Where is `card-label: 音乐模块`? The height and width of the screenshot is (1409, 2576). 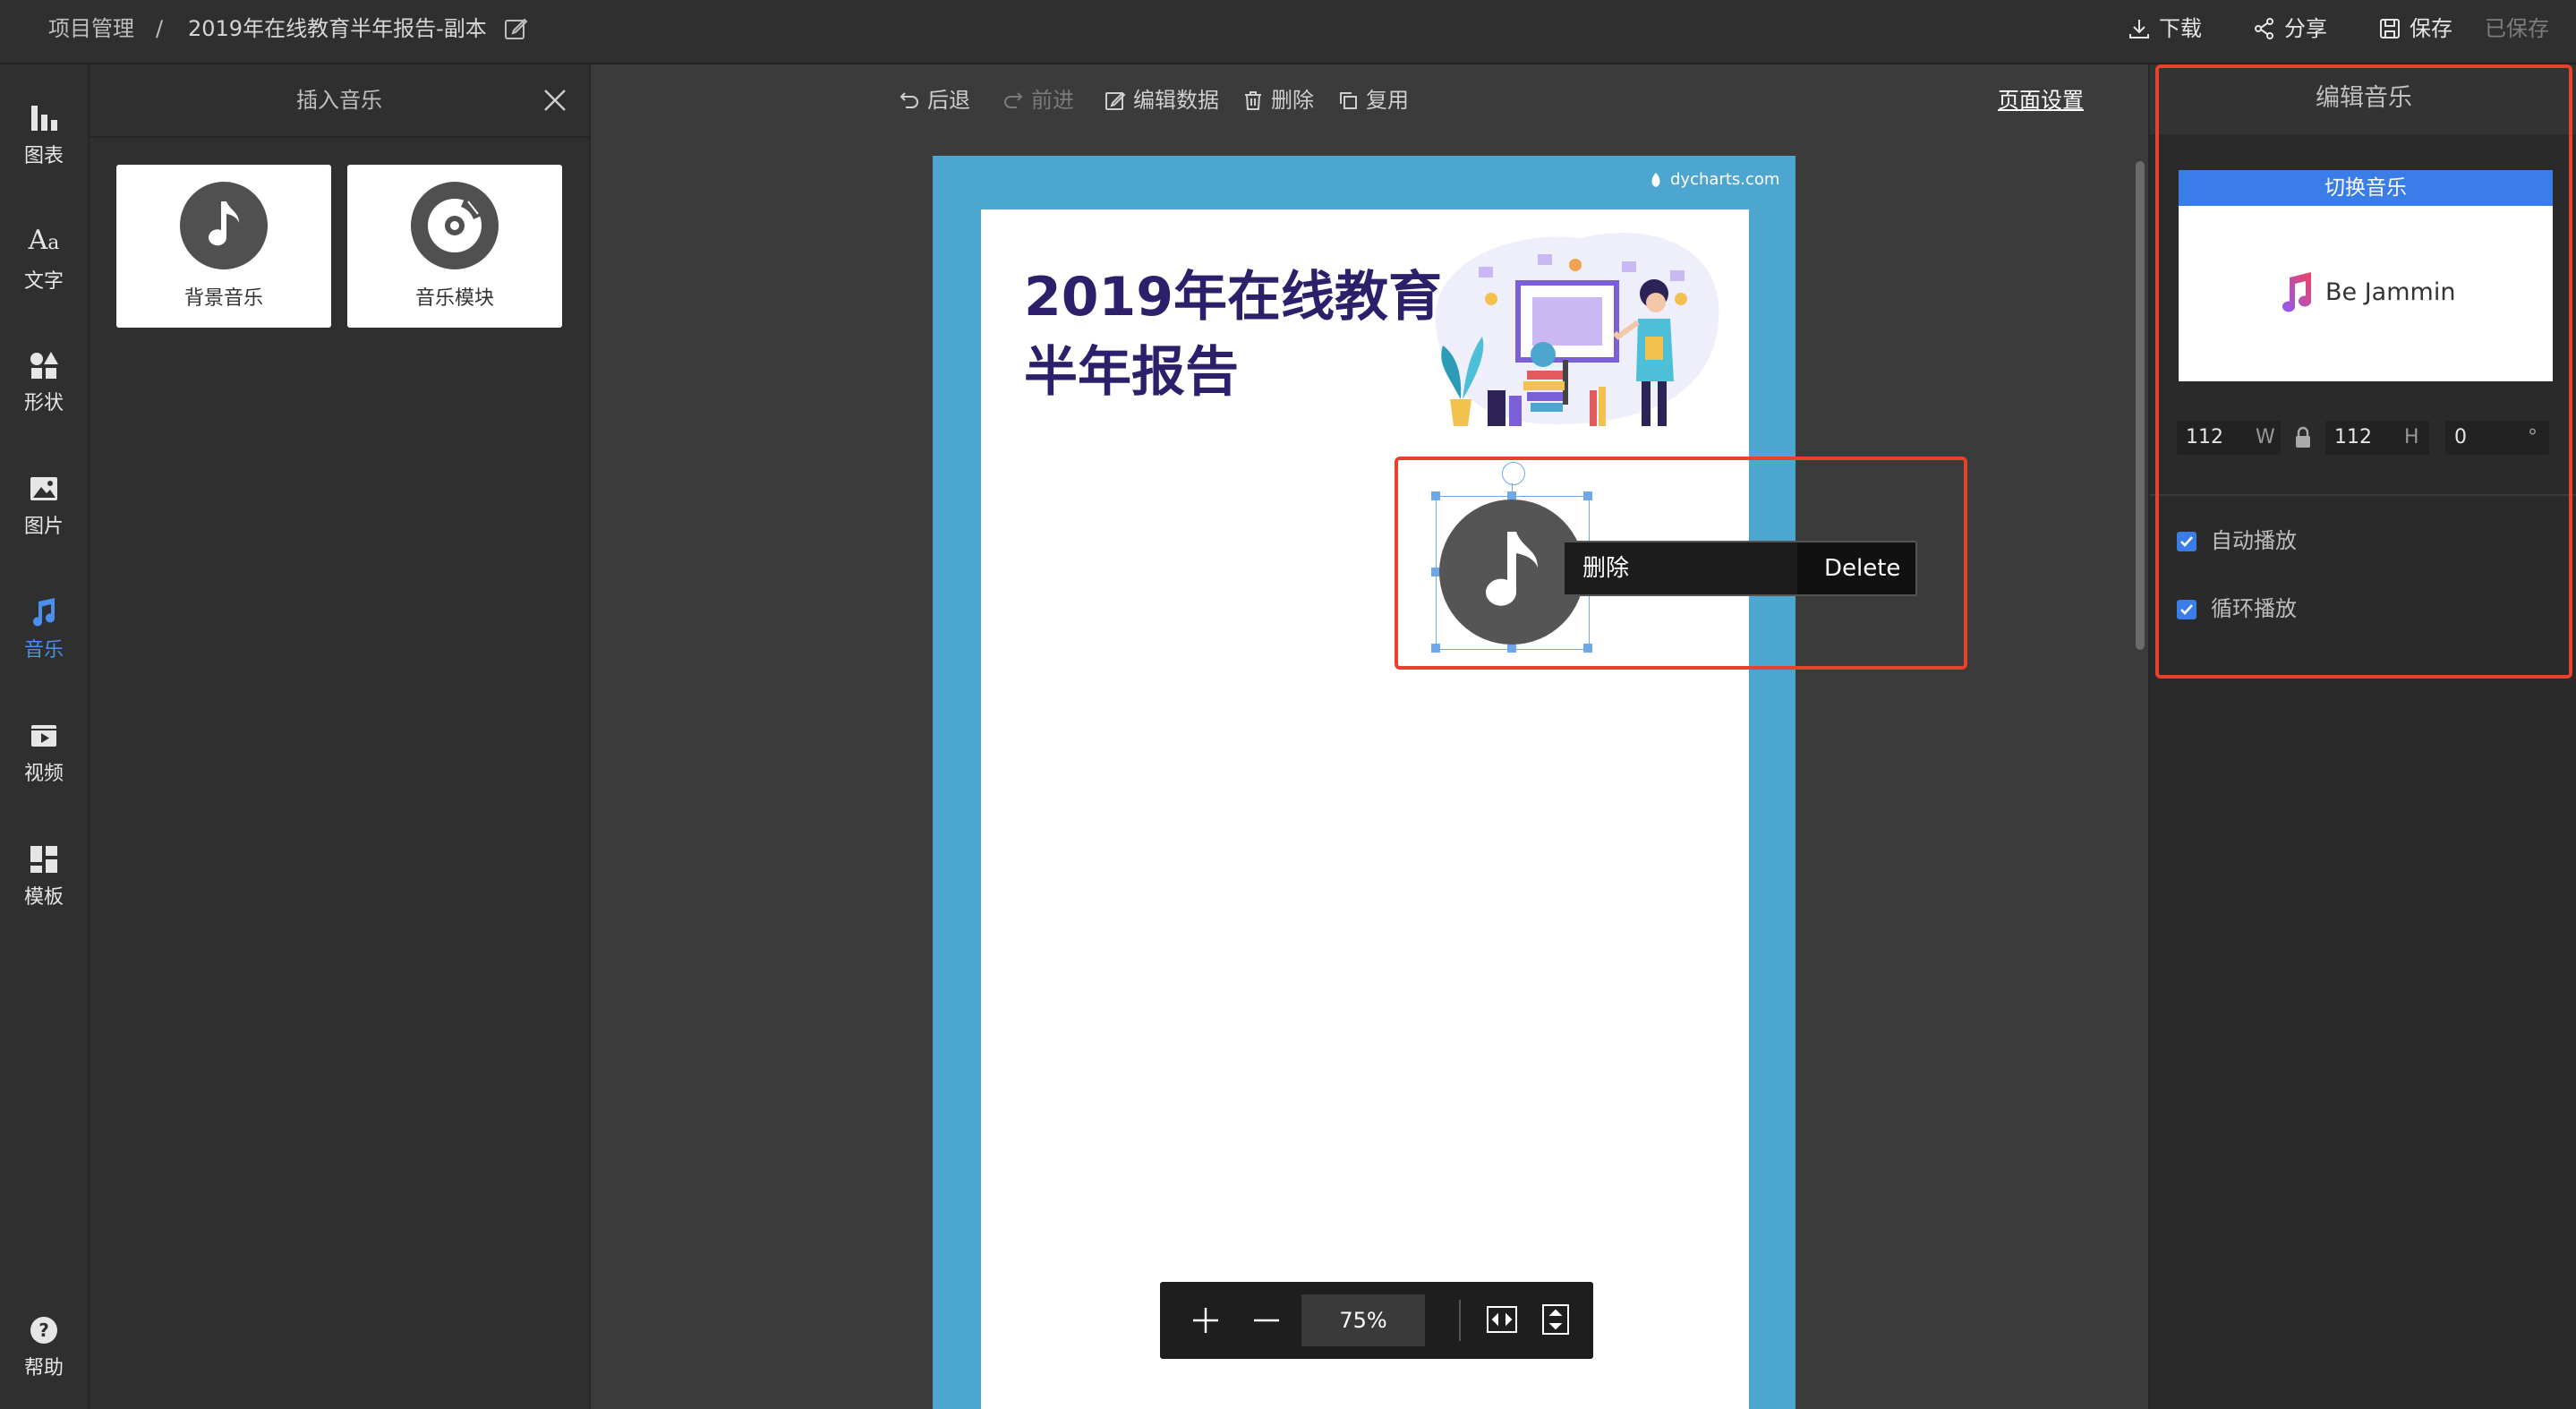
card-label: 音乐模块 is located at coordinates (454, 298).